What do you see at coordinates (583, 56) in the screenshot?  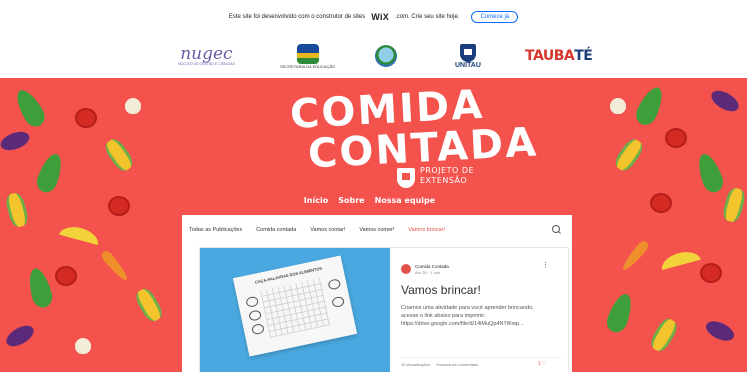 I see `taubate-part-2: TÉ` at bounding box center [583, 56].